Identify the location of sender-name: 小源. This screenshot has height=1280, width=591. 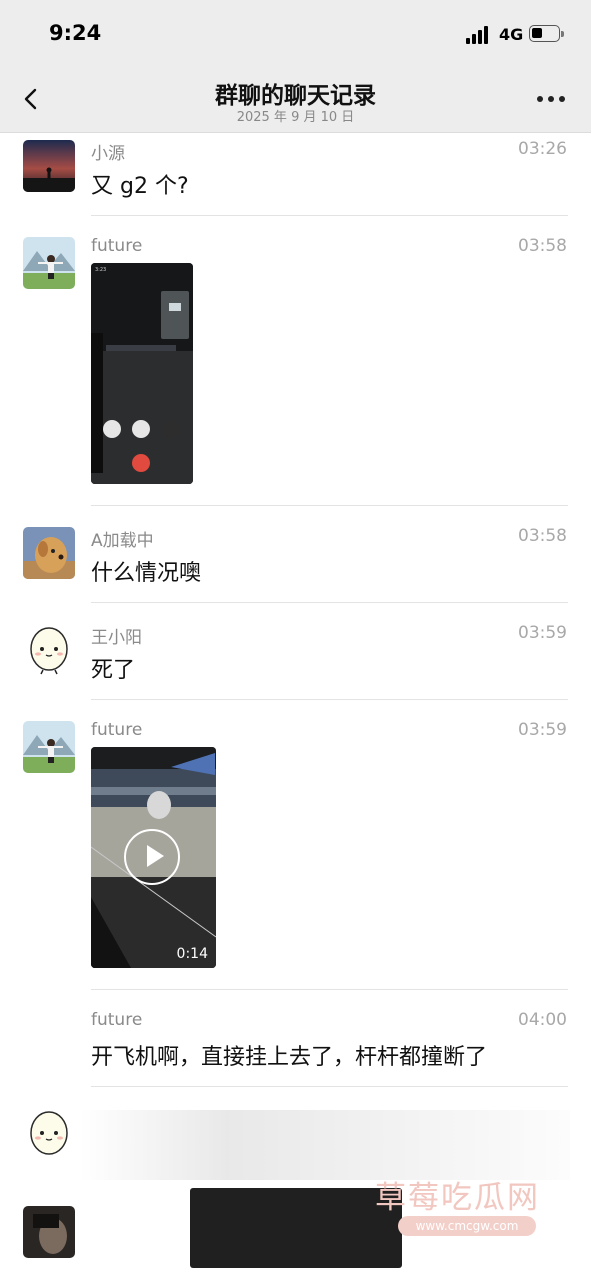
(108, 154).